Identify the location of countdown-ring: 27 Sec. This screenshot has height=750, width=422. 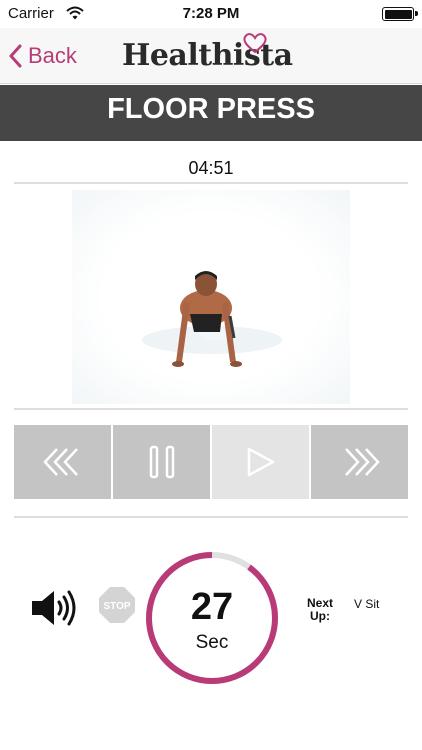
(212, 618).